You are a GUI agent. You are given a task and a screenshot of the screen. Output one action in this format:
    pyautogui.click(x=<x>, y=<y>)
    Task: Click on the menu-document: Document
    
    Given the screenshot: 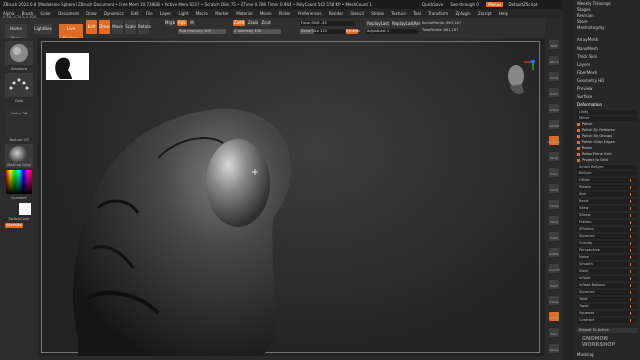 What is the action you would take?
    pyautogui.click(x=68, y=13)
    